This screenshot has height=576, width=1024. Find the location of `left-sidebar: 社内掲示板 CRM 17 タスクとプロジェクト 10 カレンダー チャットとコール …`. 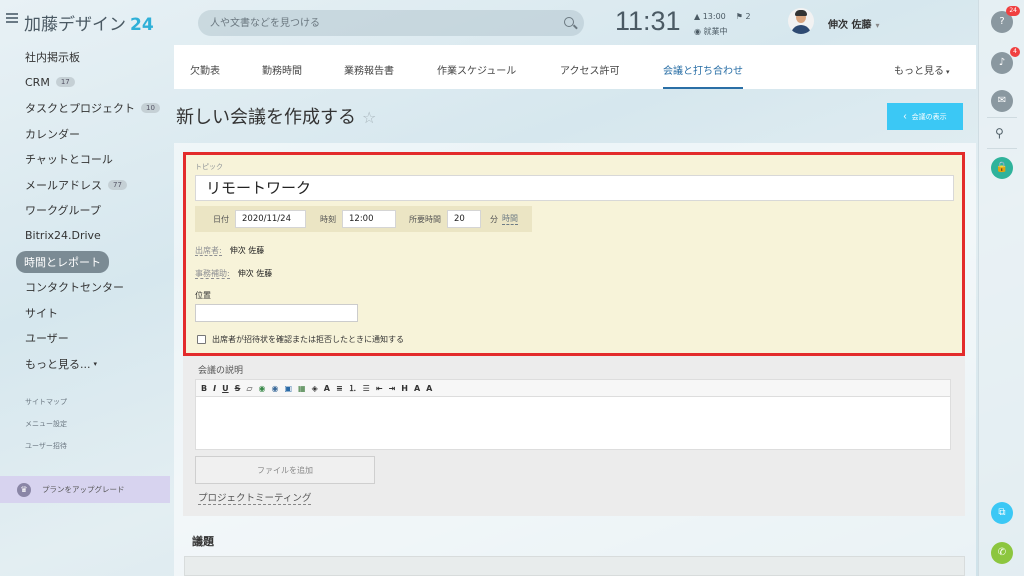

left-sidebar: 社内掲示板 CRM 17 タスクとプロジェクト 10 カレンダー チャットとコール … is located at coordinates (86, 250).